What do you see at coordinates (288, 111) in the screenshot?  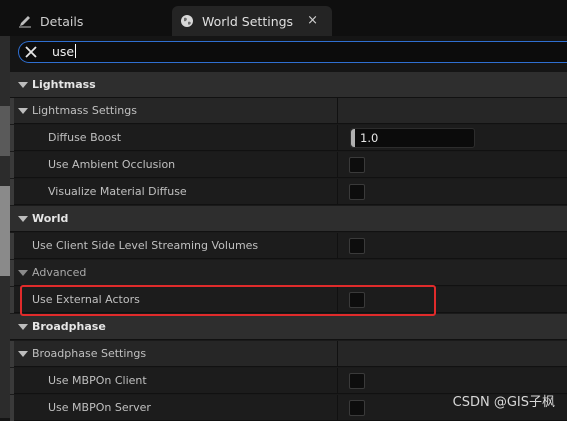 I see `subcategory-lightmass-settings: Lightmass Settings` at bounding box center [288, 111].